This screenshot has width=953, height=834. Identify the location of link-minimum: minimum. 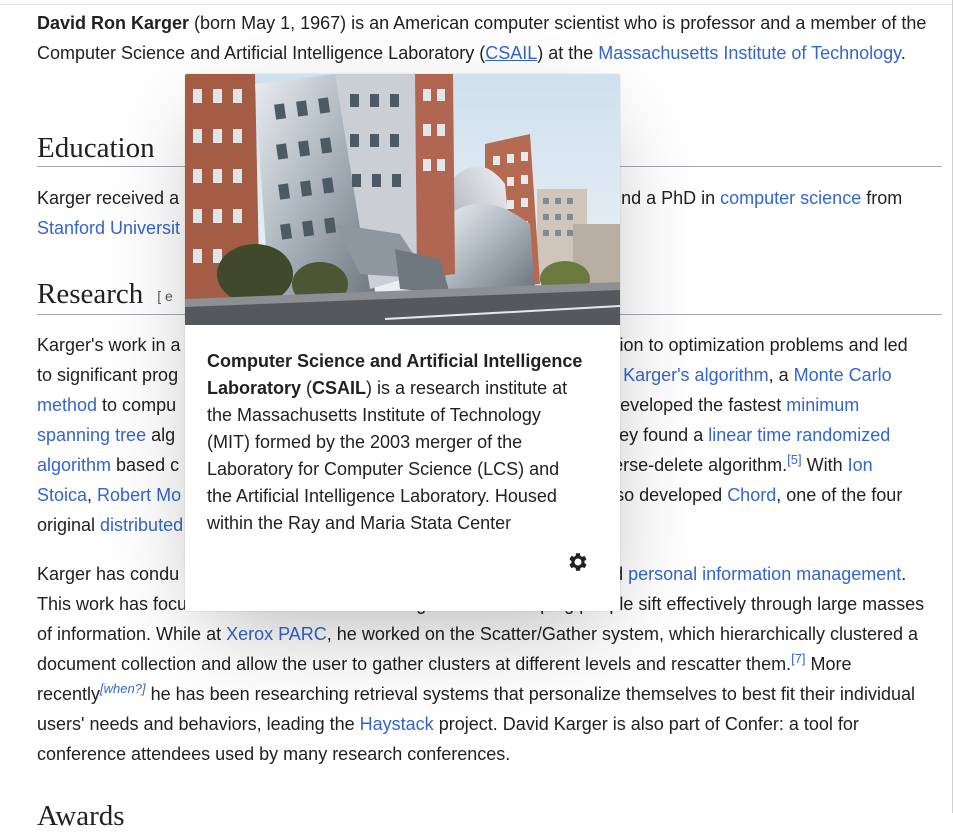
(822, 405).